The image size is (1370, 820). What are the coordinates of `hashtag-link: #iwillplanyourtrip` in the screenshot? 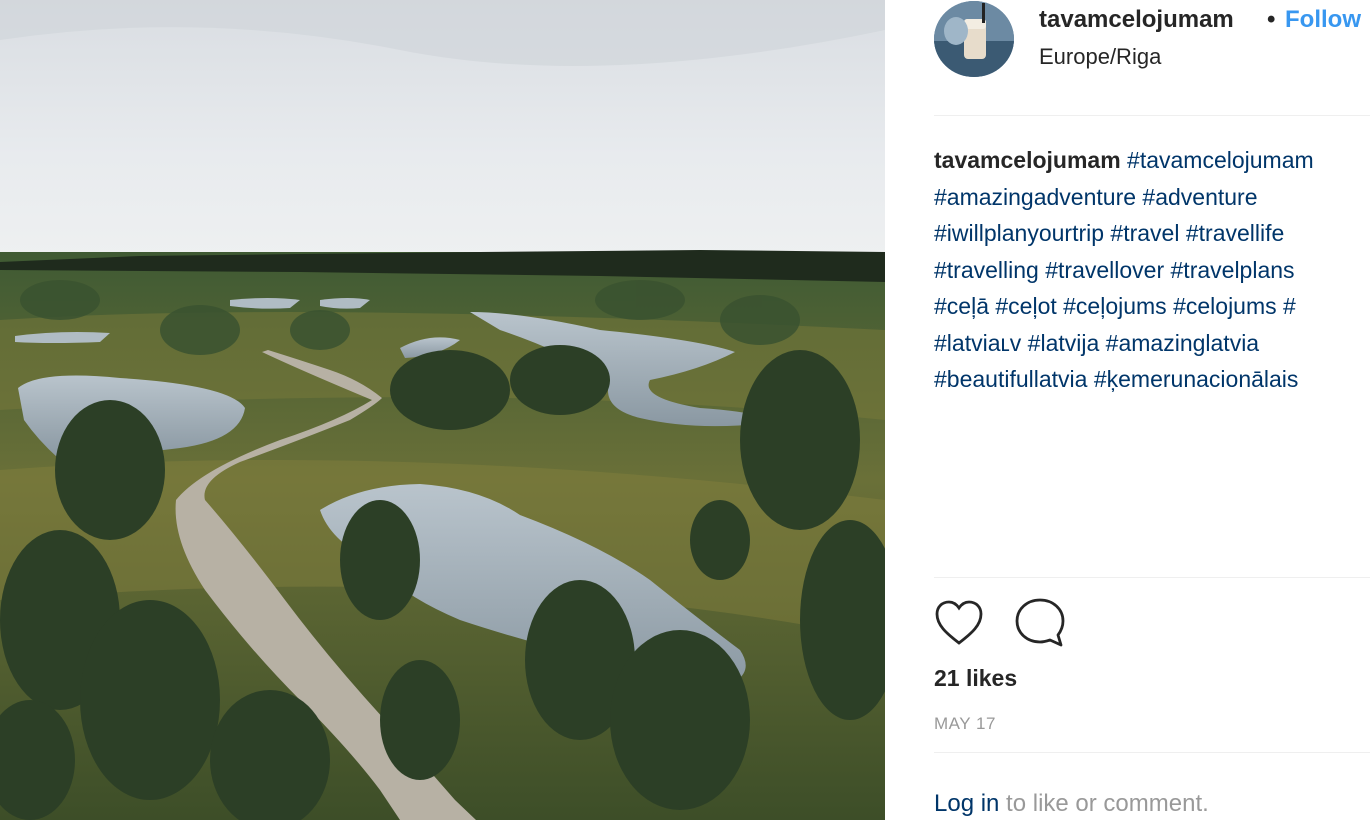 It's located at (1019, 233).